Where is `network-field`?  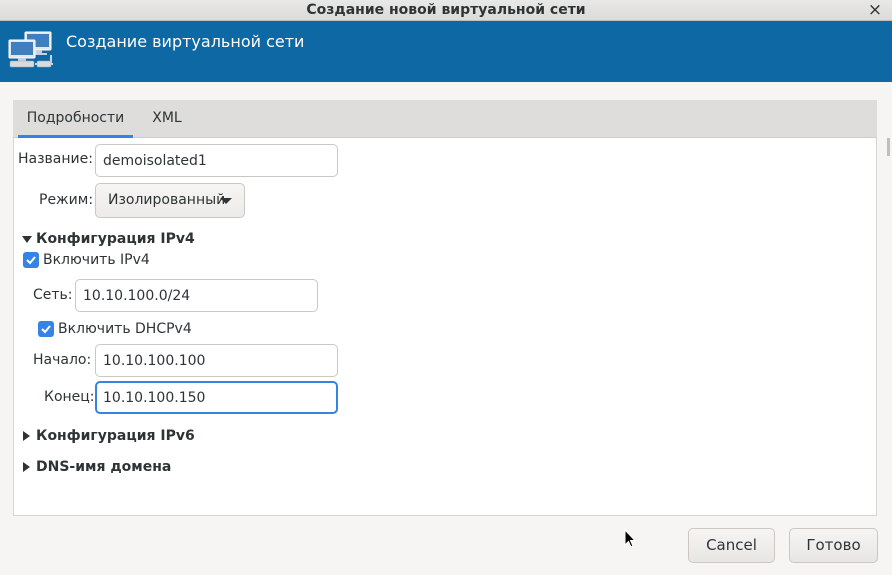
network-field is located at coordinates (196, 295).